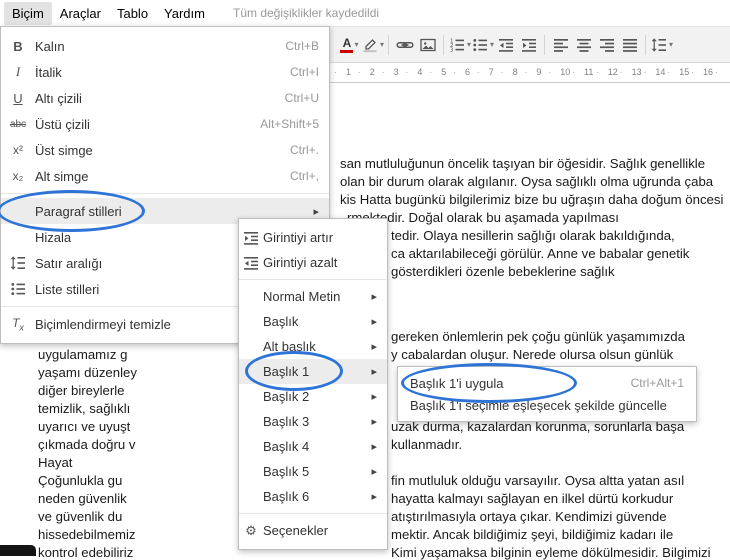  What do you see at coordinates (184, 13) in the screenshot?
I see `menubar-item-yardım: Yardım` at bounding box center [184, 13].